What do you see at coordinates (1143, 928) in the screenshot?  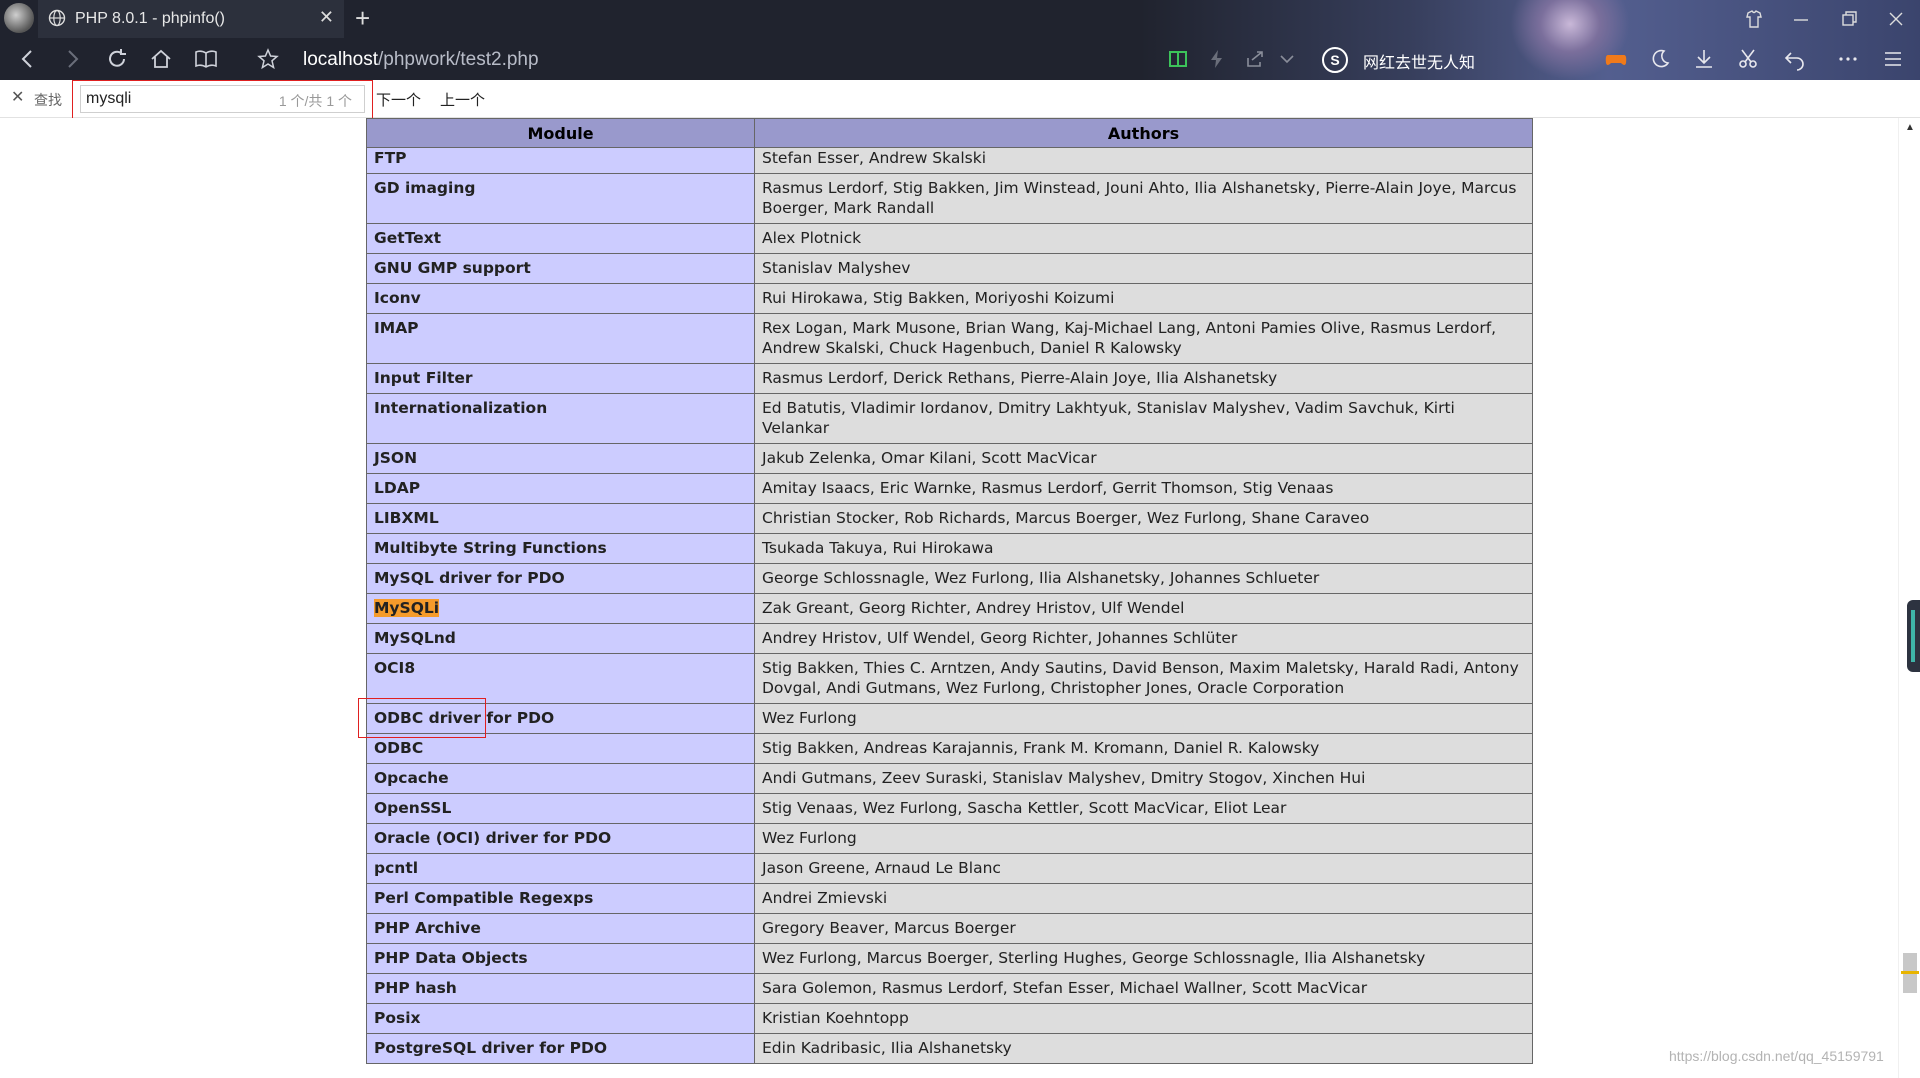 I see `authors-cell: Gregory Beaver, Marcus Boerger` at bounding box center [1143, 928].